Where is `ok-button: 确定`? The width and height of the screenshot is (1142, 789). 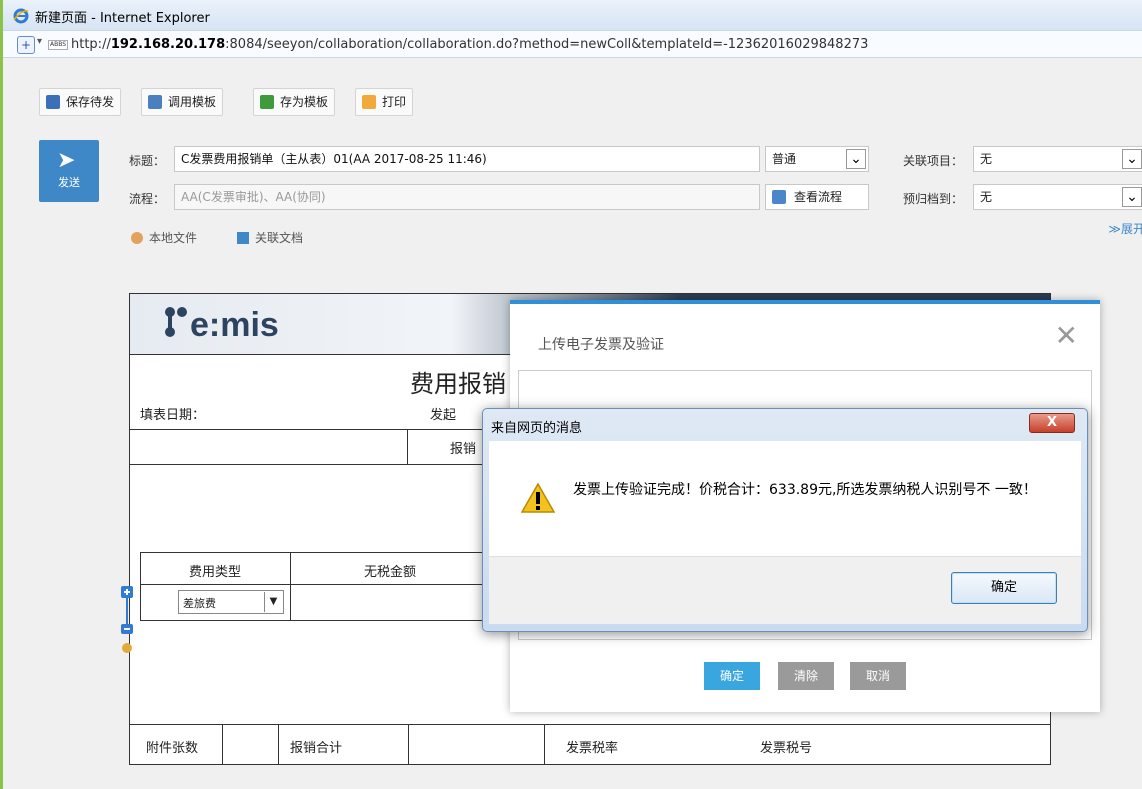
ok-button: 确定 is located at coordinates (1004, 588).